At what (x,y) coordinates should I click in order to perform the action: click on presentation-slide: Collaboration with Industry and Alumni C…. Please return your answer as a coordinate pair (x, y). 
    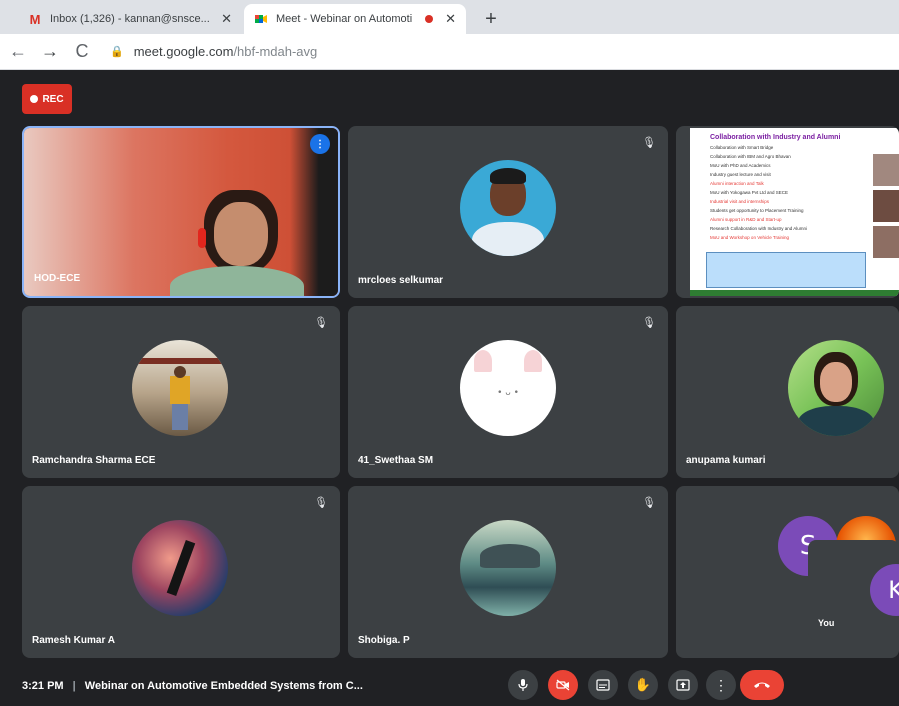
    Looking at the image, I should click on (794, 212).